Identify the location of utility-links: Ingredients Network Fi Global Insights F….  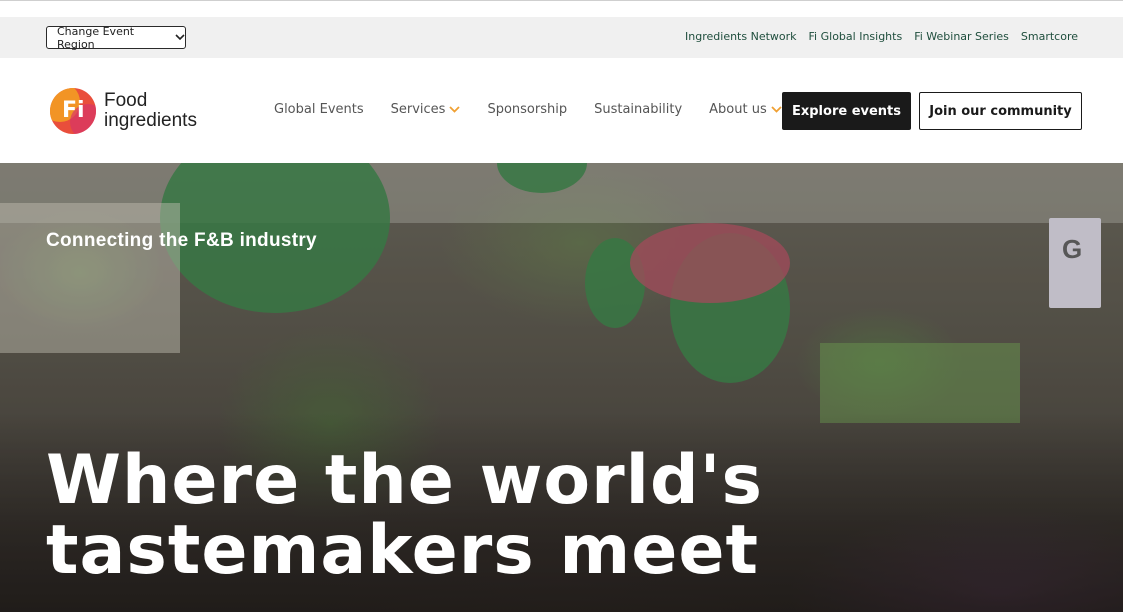
(881, 36).